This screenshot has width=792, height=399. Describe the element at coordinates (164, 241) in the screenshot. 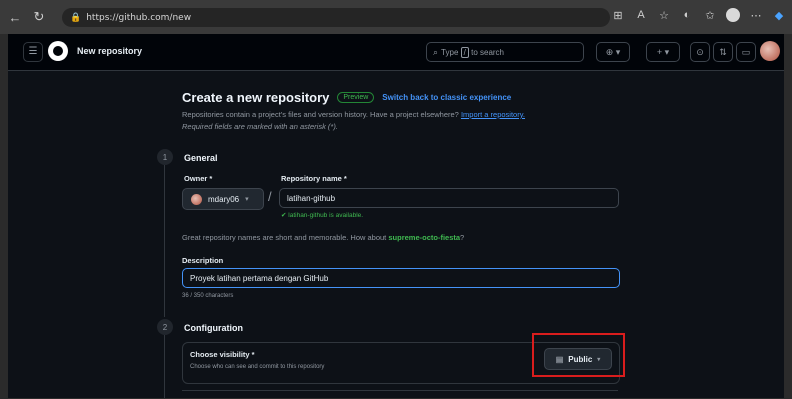

I see `step-rail` at that location.